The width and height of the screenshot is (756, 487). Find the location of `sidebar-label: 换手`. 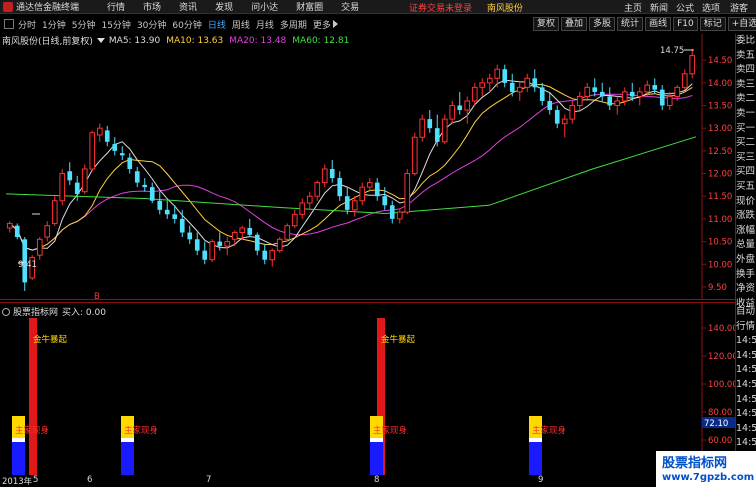

sidebar-label: 换手 is located at coordinates (746, 274).